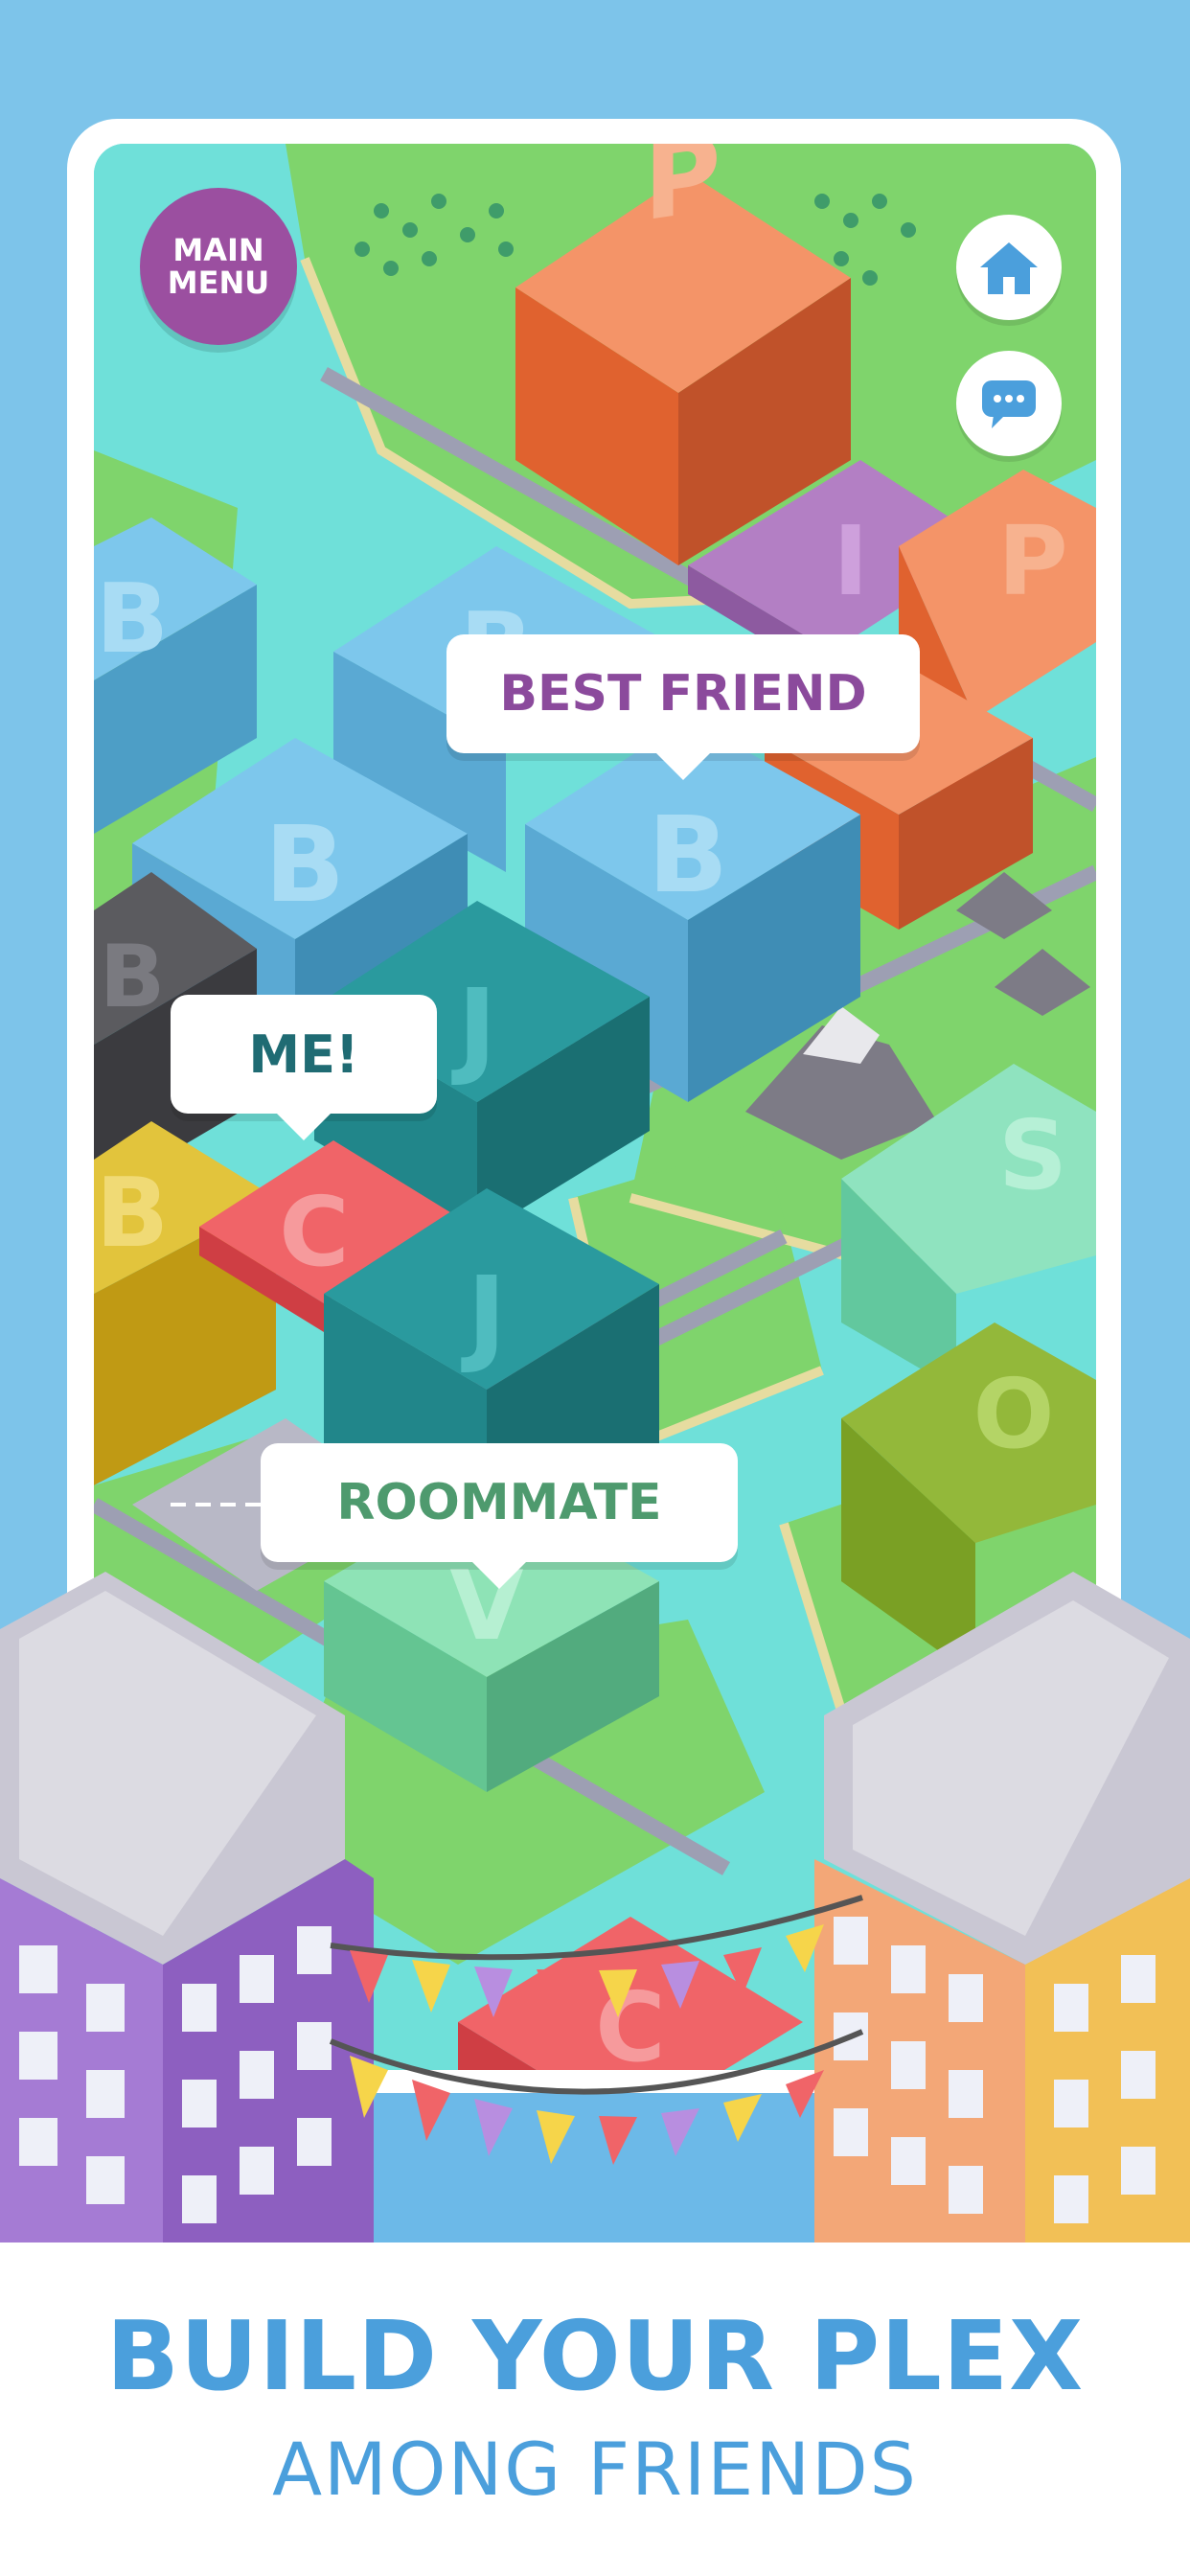 The height and width of the screenshot is (2576, 1190). I want to click on subheadline: AMONG FRIENDS, so click(595, 2469).